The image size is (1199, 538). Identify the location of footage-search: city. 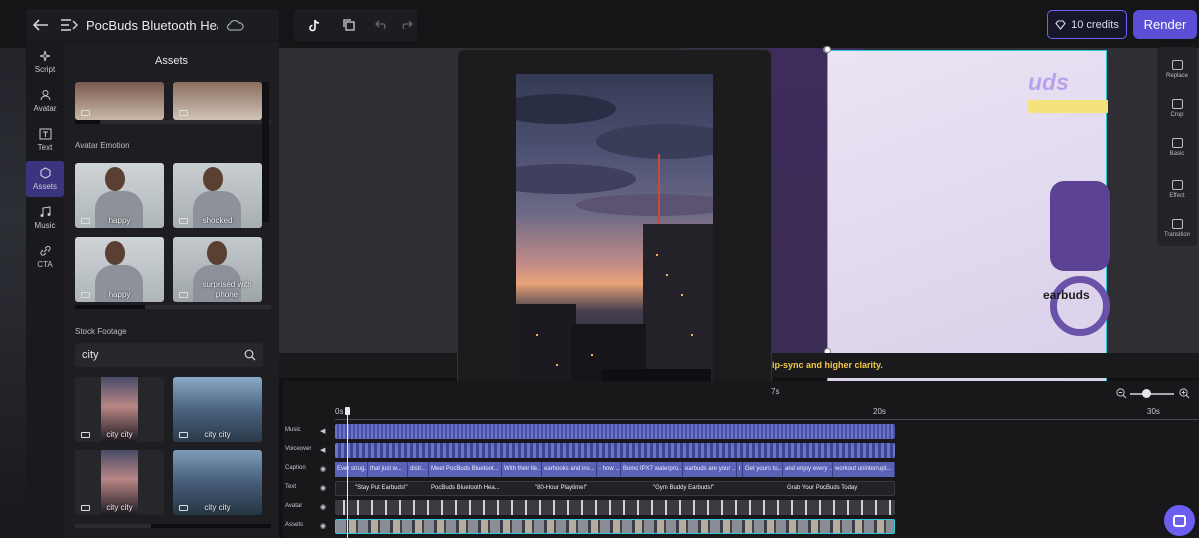
(169, 355).